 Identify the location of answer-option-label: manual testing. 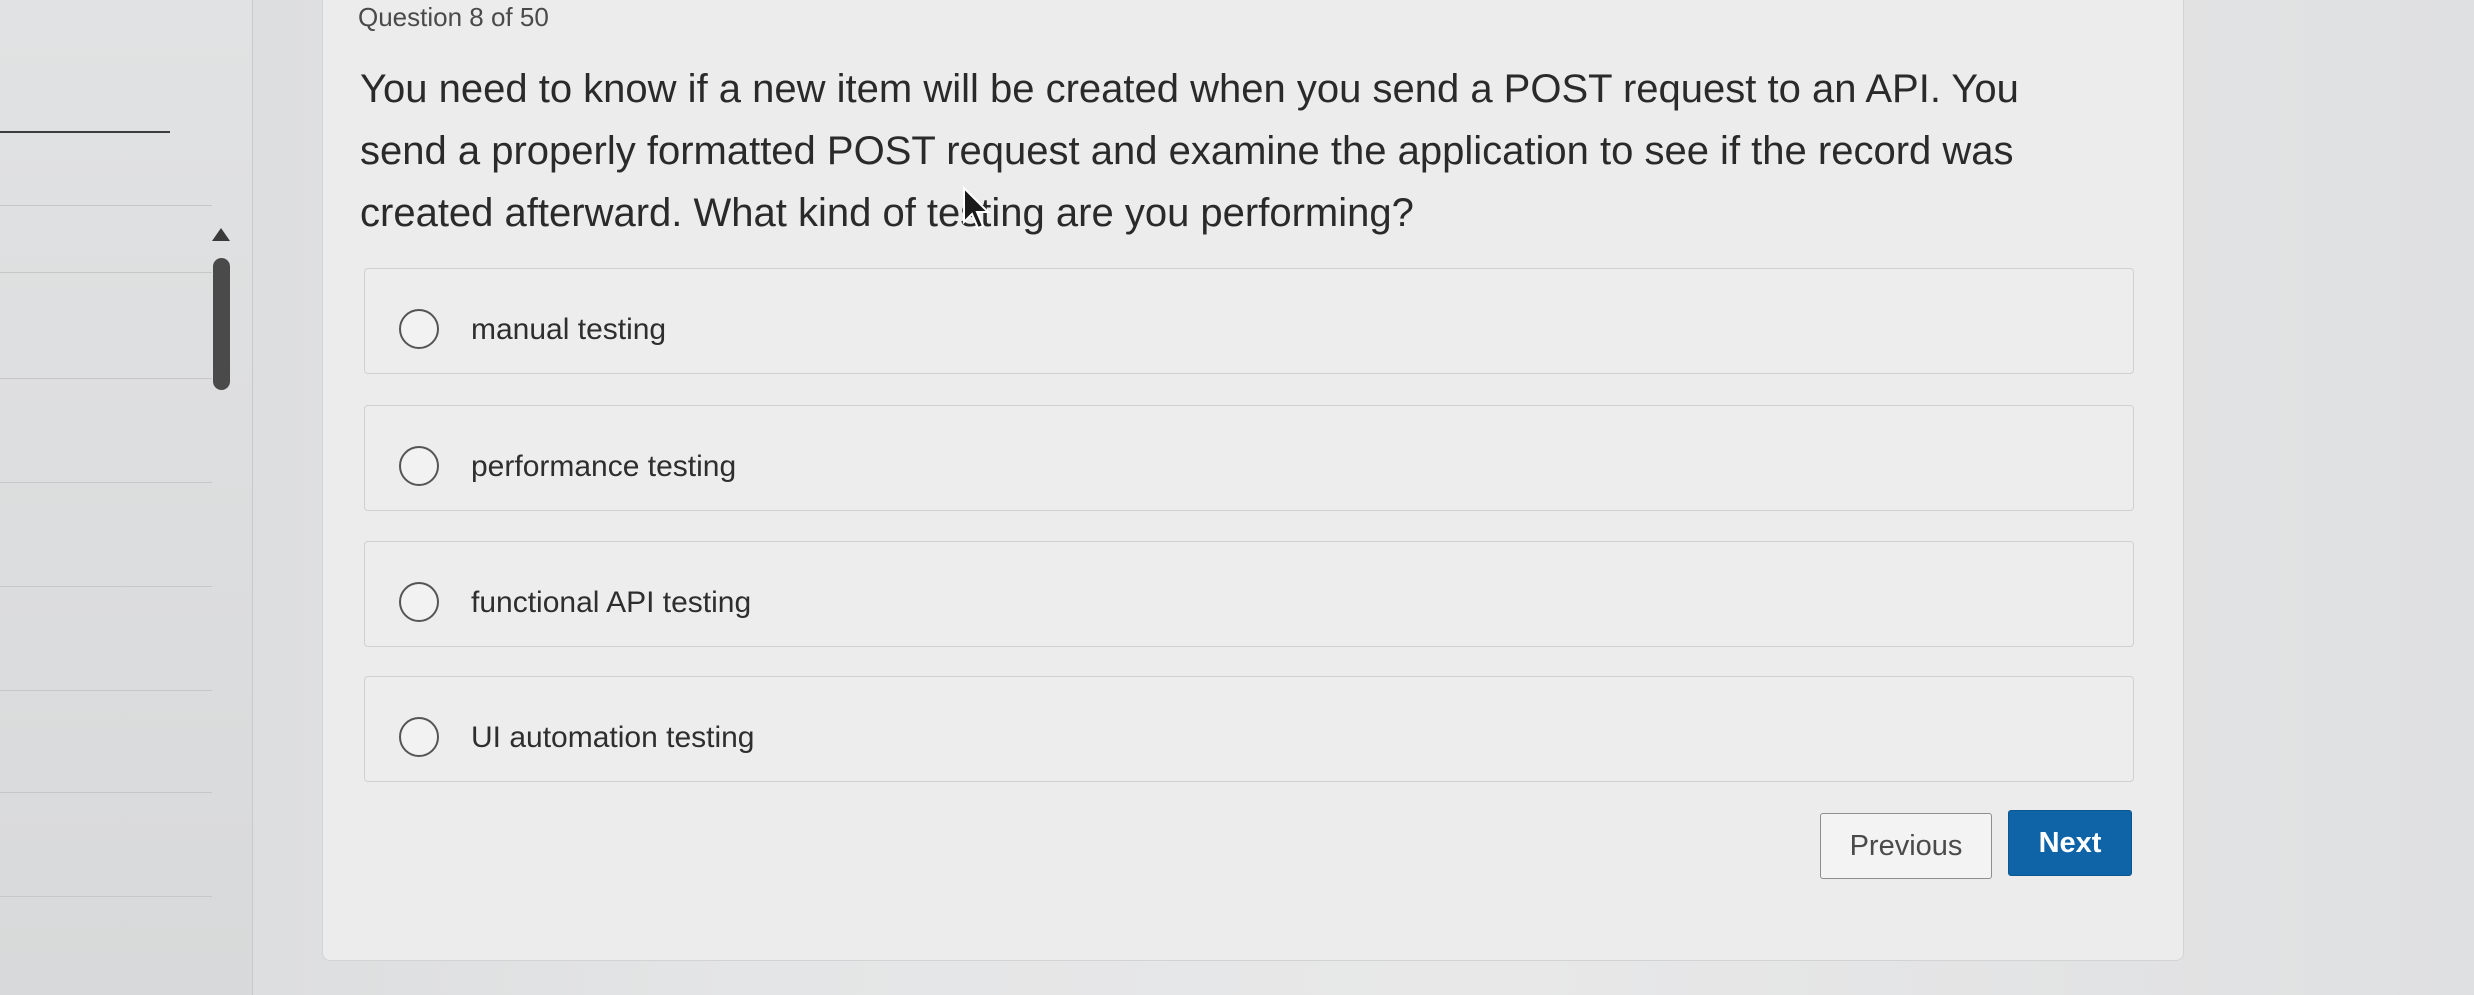
(569, 329).